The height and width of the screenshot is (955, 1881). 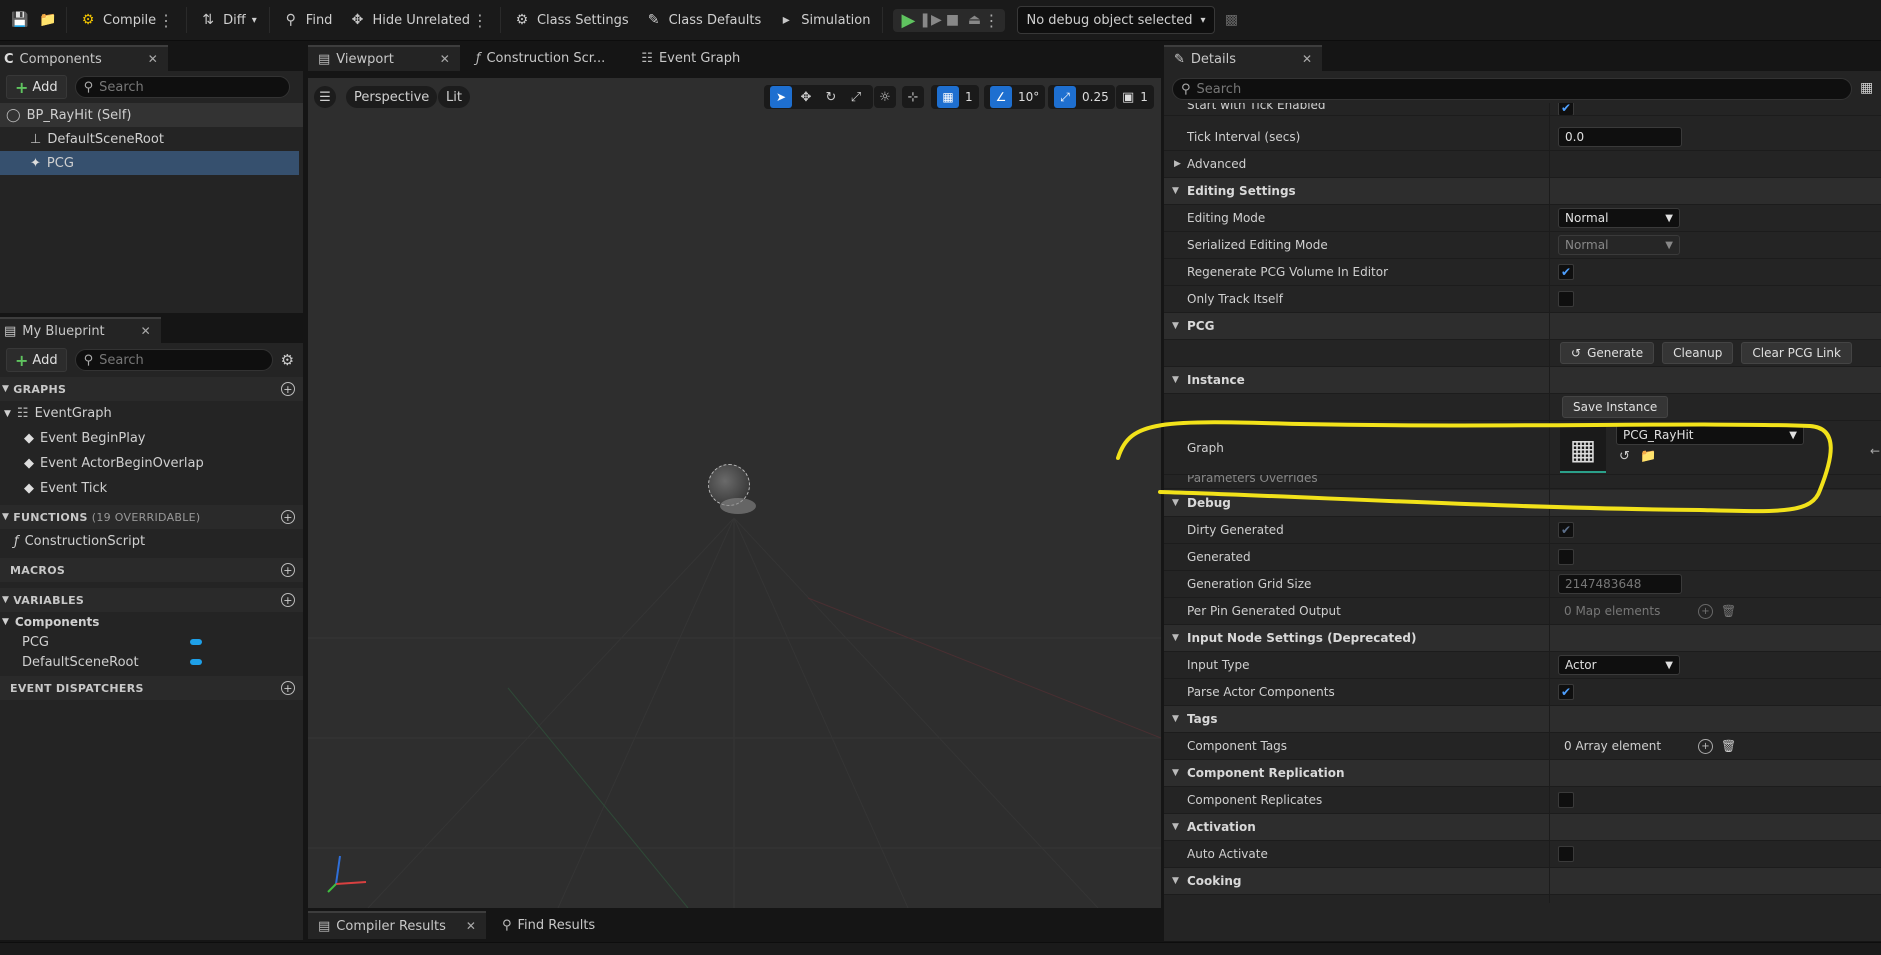 What do you see at coordinates (1875, 451) in the screenshot?
I see `resize-arrow-icon: ←` at bounding box center [1875, 451].